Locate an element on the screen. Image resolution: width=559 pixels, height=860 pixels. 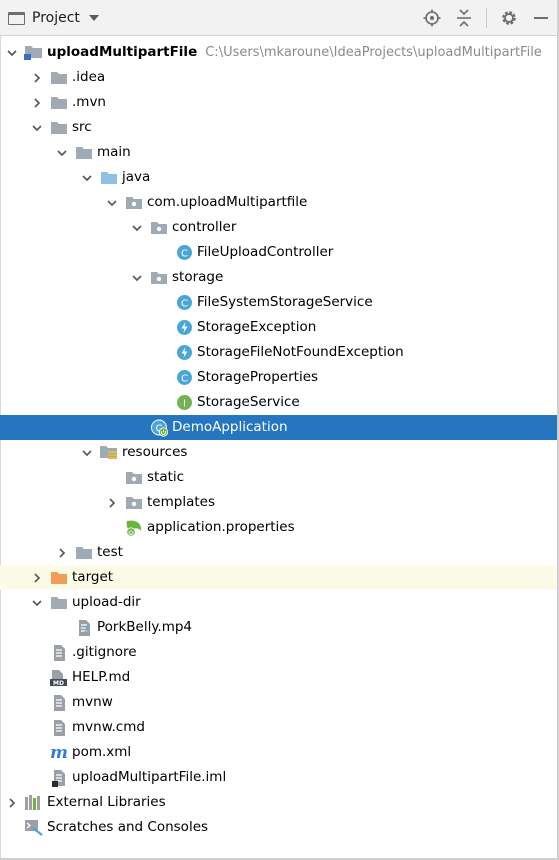
tree-node-label: External Libraries is located at coordinates (106, 802).